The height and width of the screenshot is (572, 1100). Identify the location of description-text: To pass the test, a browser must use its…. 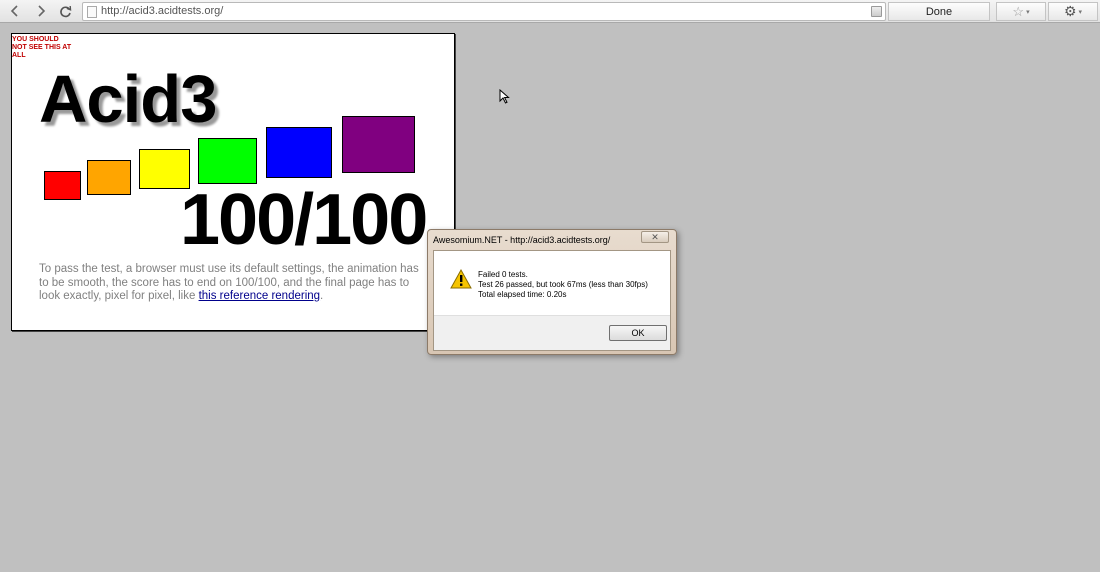
(231, 283).